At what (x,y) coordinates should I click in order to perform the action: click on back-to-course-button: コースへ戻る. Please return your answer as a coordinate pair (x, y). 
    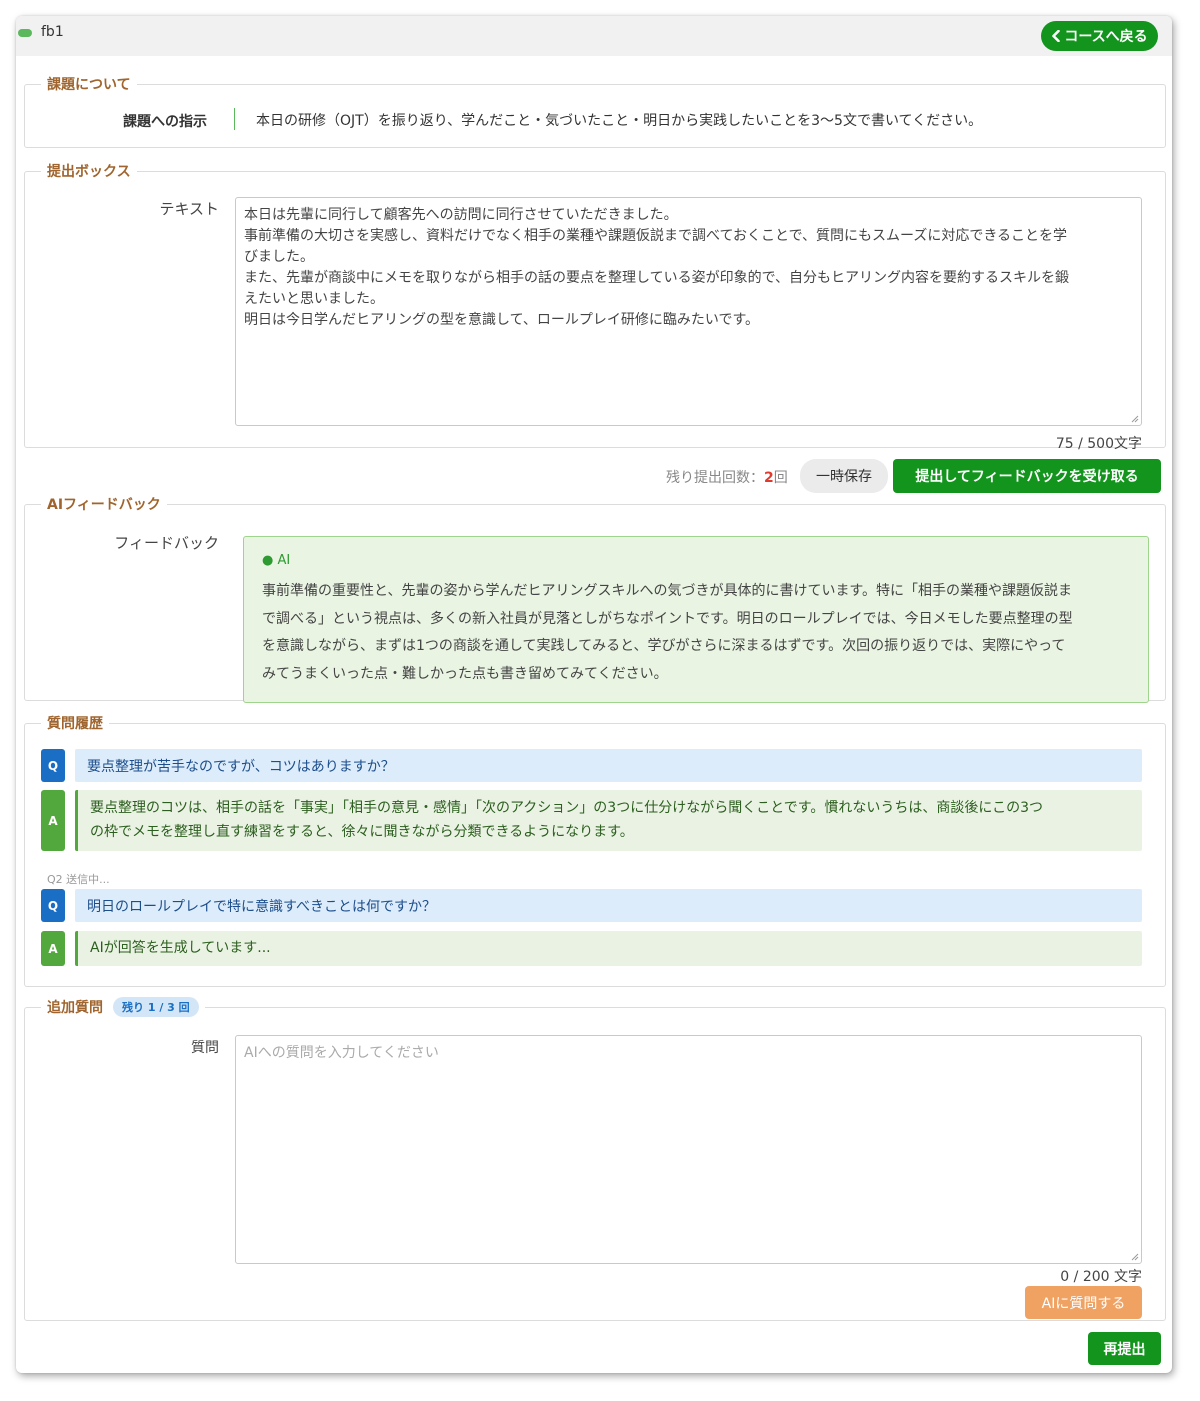
    Looking at the image, I should click on (1099, 36).